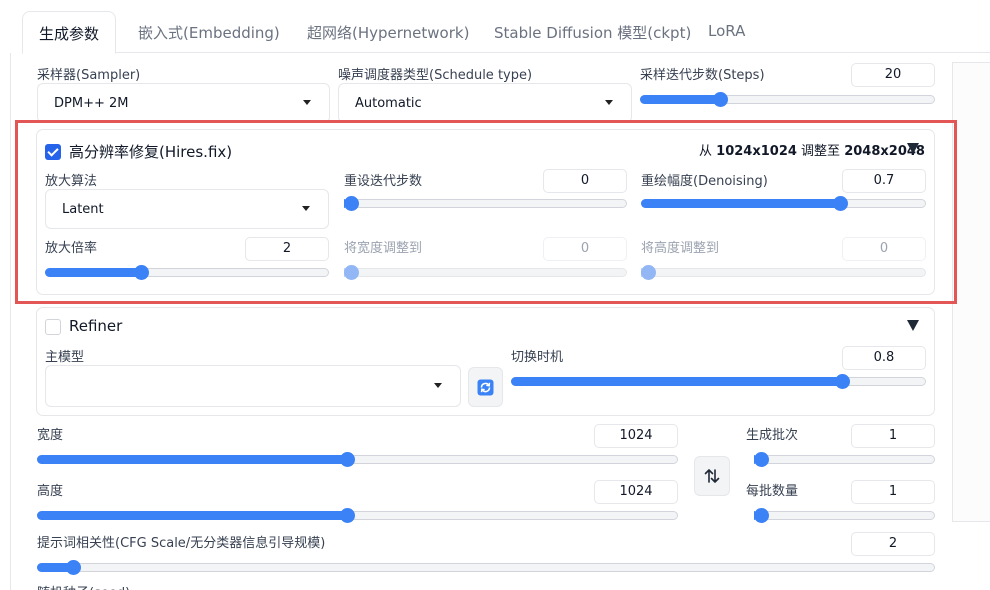  What do you see at coordinates (388, 103) in the screenshot?
I see `schedule-type-value: Automatic` at bounding box center [388, 103].